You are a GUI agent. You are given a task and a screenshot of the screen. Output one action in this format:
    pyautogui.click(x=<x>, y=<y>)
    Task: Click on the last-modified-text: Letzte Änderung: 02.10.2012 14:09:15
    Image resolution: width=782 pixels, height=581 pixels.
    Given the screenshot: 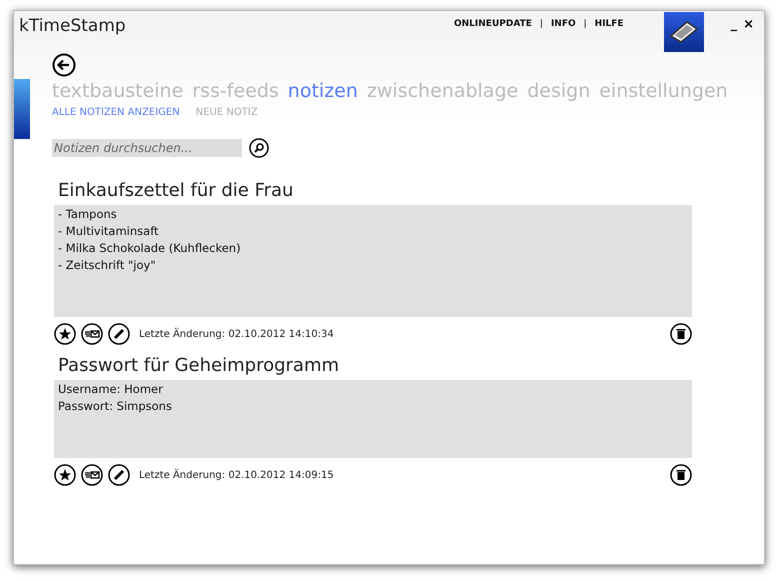 What is the action you would take?
    pyautogui.click(x=236, y=475)
    